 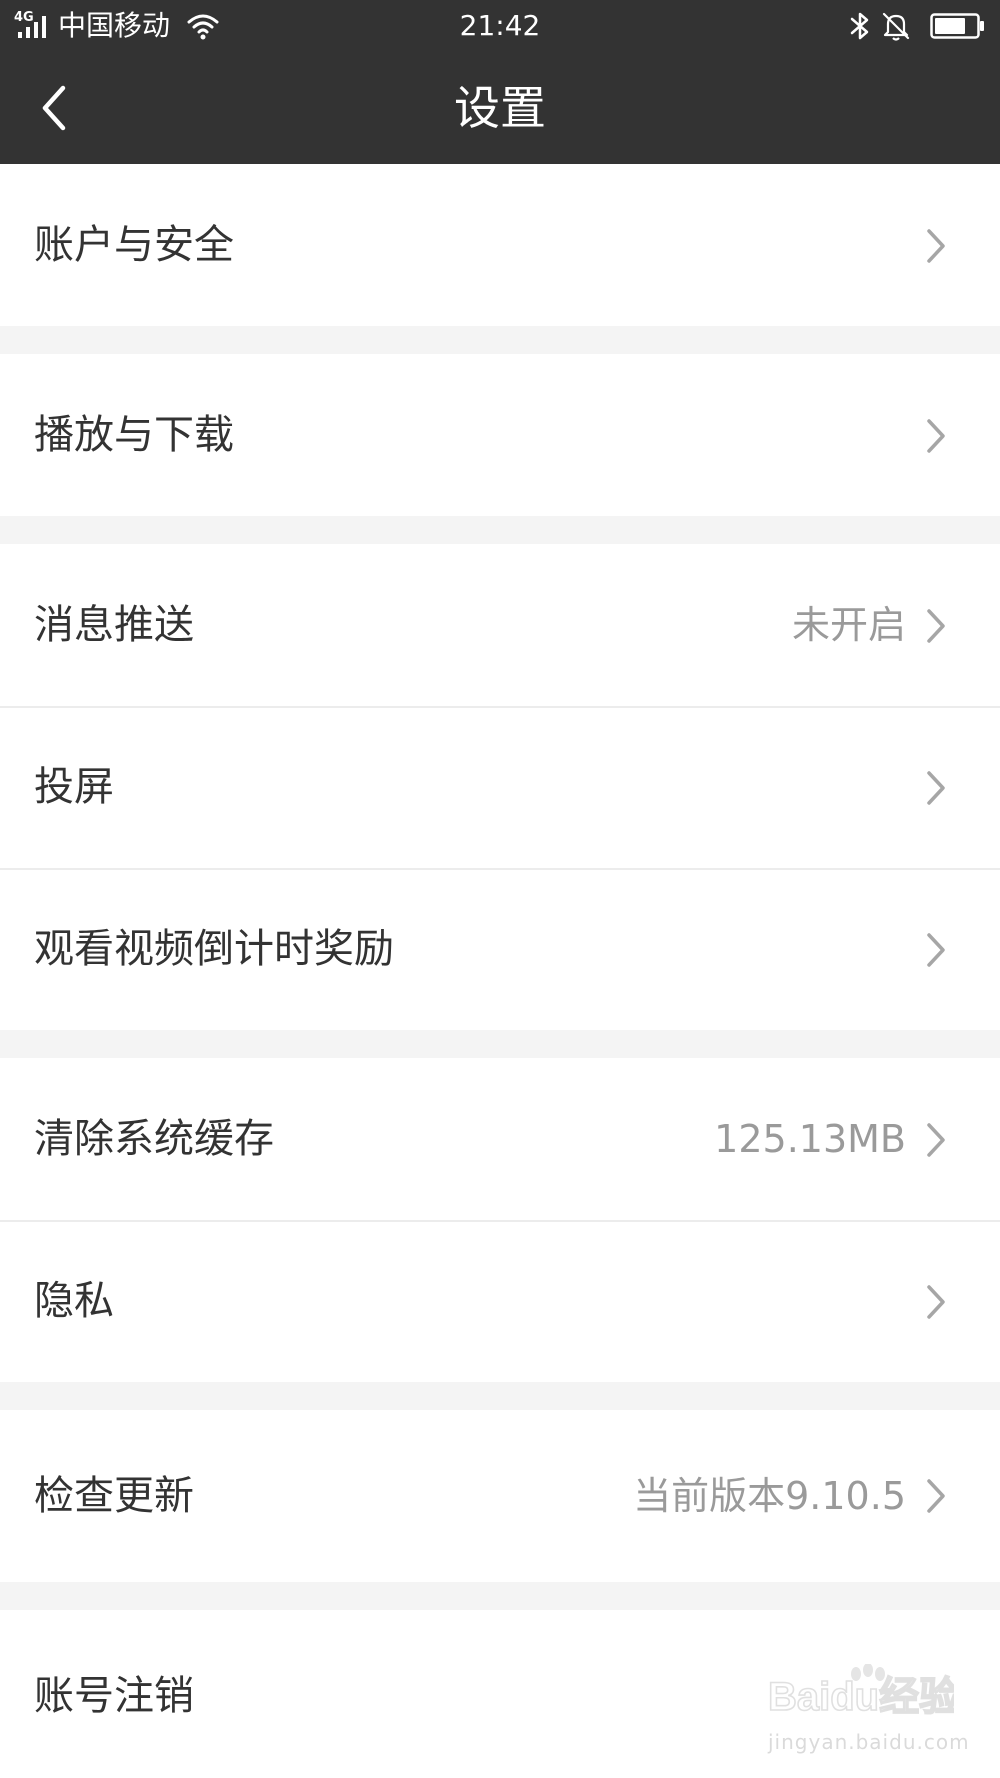 I want to click on settings-item-label: 播放与下载, so click(x=134, y=435).